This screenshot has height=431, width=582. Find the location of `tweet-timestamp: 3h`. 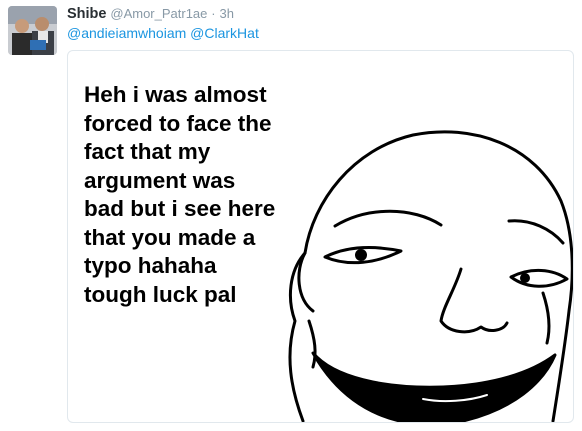

tweet-timestamp: 3h is located at coordinates (227, 13).